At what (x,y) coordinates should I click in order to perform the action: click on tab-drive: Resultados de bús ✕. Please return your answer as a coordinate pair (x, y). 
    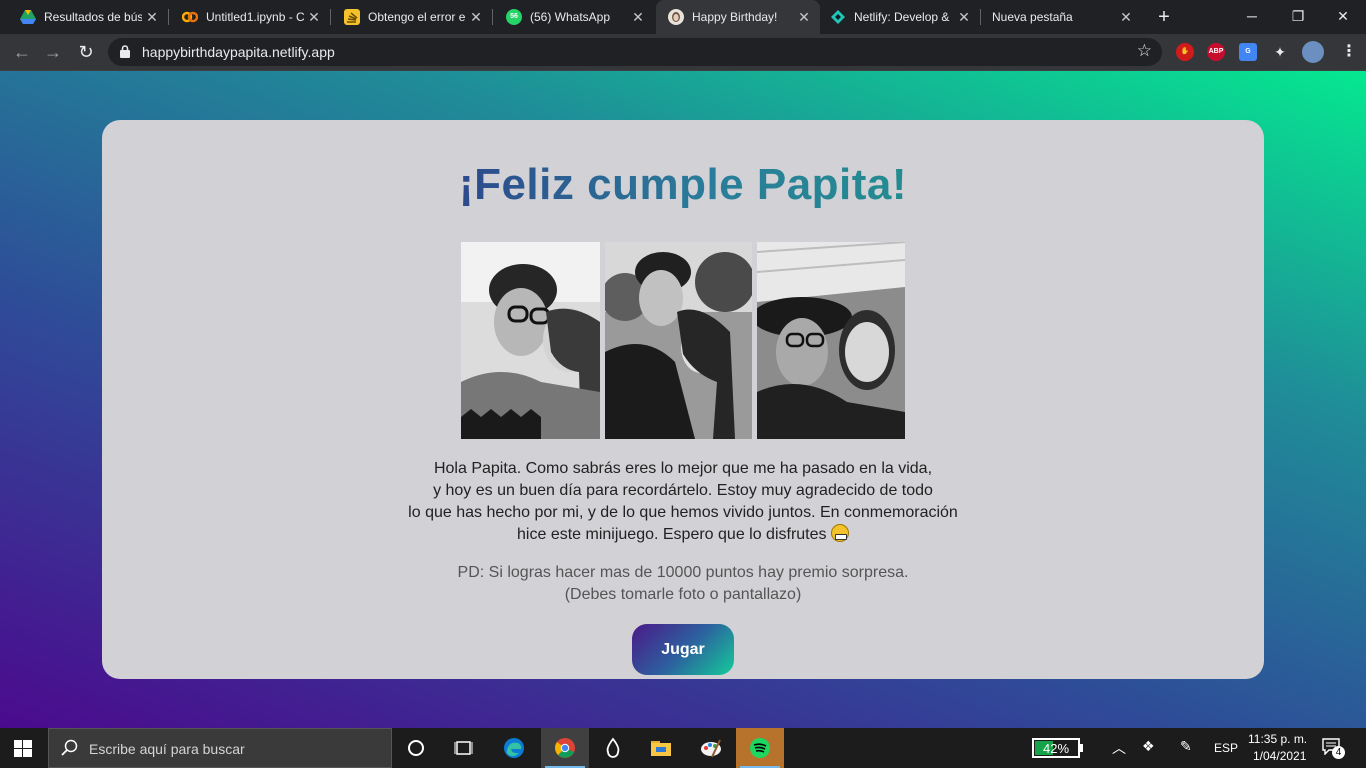
    Looking at the image, I should click on (84, 17).